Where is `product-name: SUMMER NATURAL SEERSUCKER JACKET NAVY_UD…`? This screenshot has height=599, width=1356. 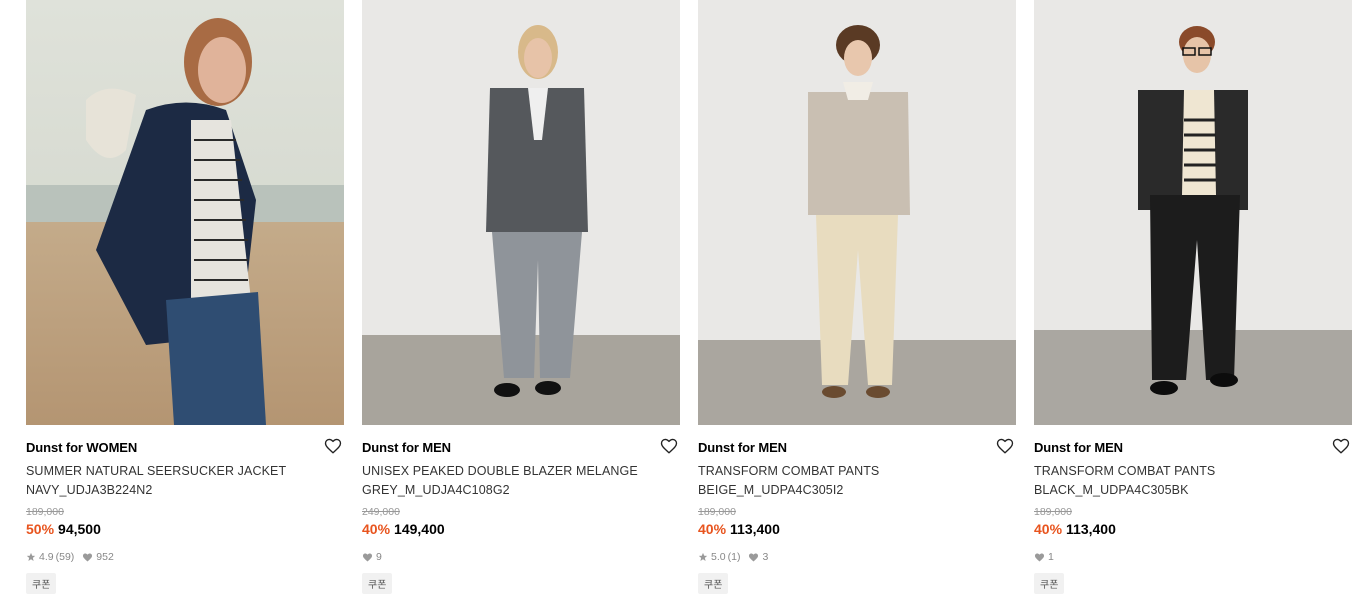 product-name: SUMMER NATURAL SEERSUCKER JACKET NAVY_UD… is located at coordinates (176, 480).